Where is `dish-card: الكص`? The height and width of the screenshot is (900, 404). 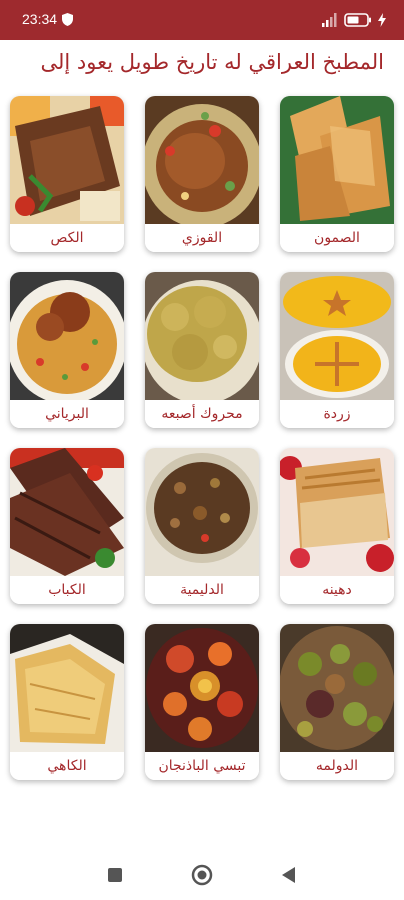 dish-card: الكص is located at coordinates (67, 174).